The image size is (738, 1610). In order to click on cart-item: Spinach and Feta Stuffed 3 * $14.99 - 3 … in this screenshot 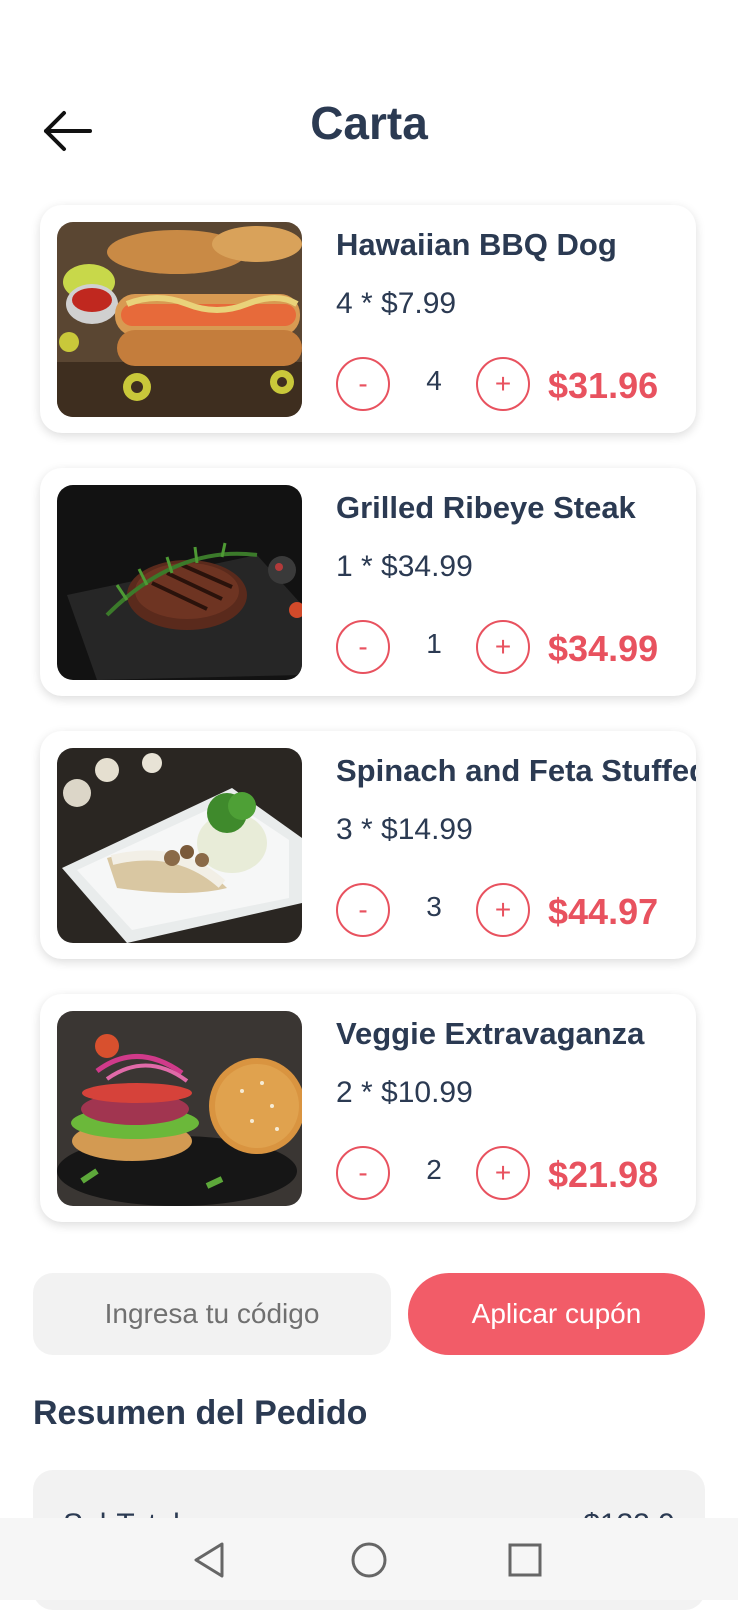, I will do `click(368, 845)`.